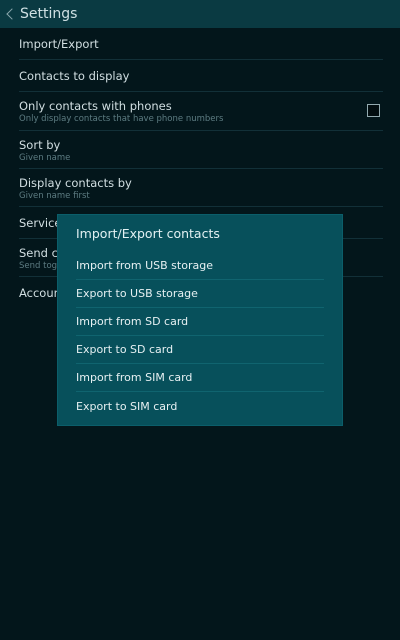  I want to click on option-label: Import from SIM card, so click(134, 377).